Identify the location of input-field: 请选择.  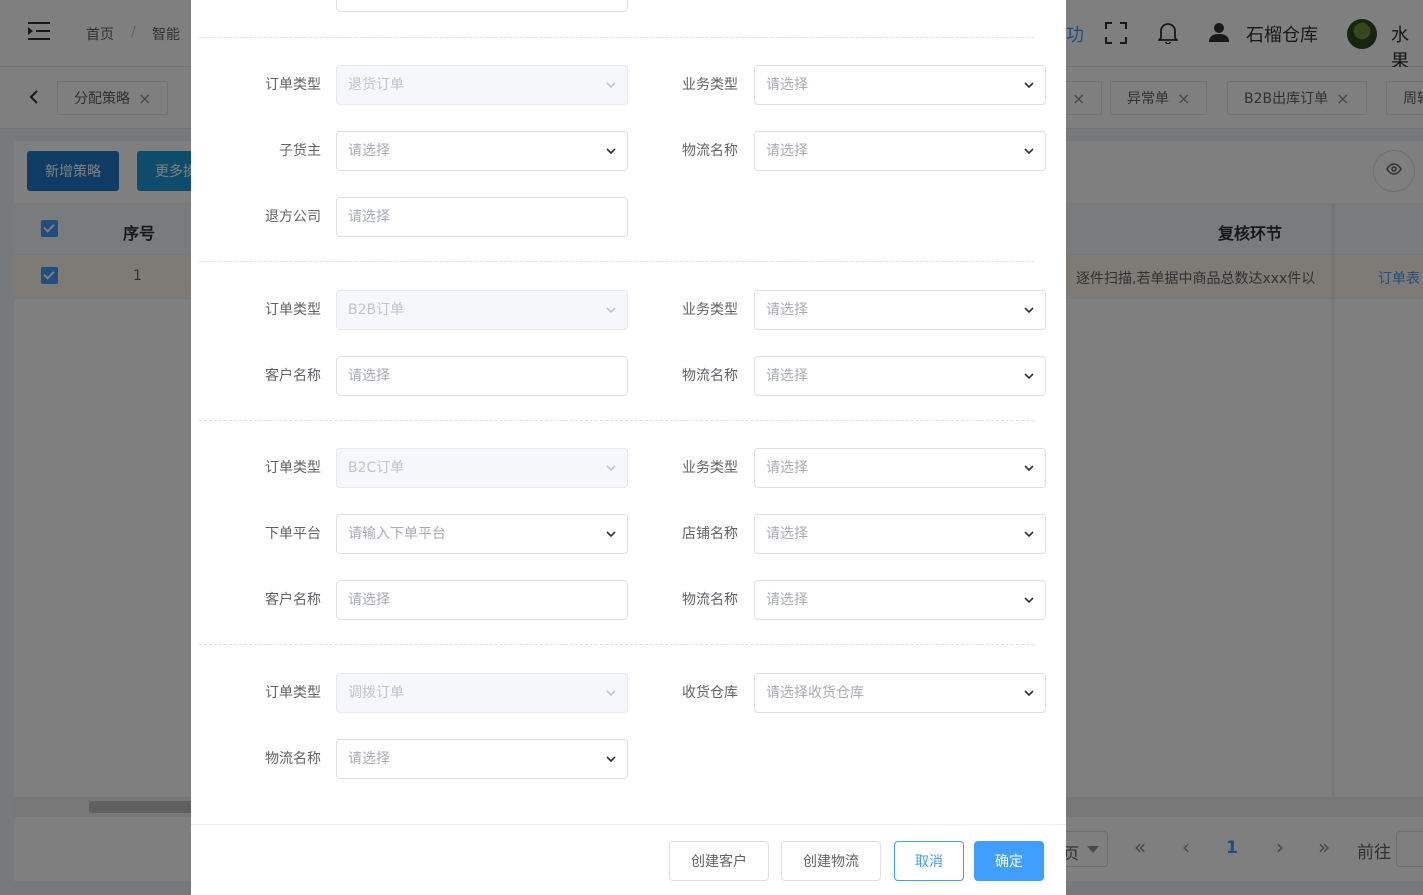
(482, 217).